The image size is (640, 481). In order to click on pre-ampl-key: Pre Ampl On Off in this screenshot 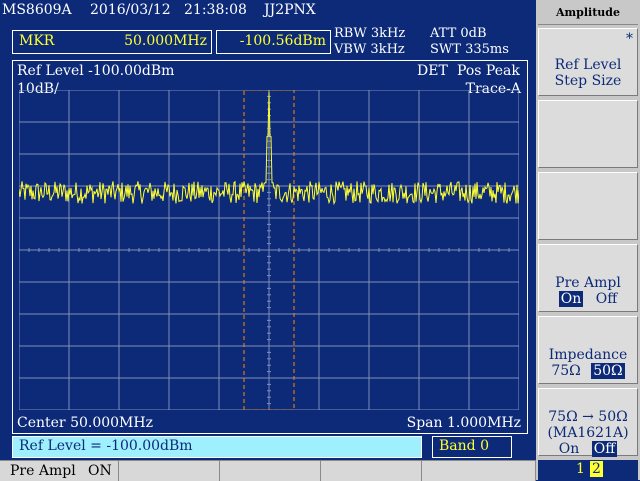, I will do `click(588, 278)`.